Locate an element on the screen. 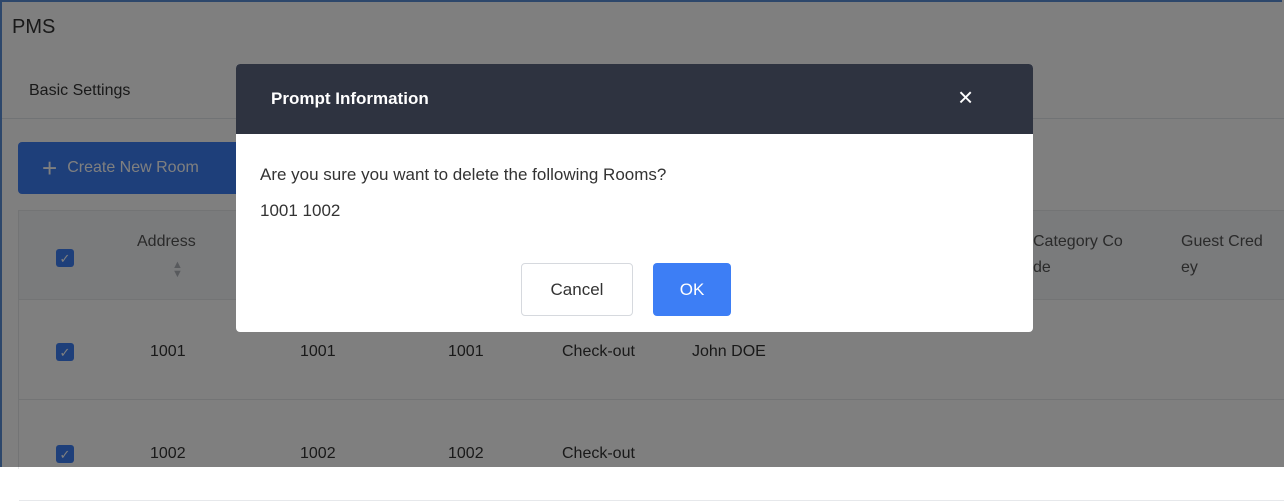  dialog-header: Prompt Information × is located at coordinates (634, 99).